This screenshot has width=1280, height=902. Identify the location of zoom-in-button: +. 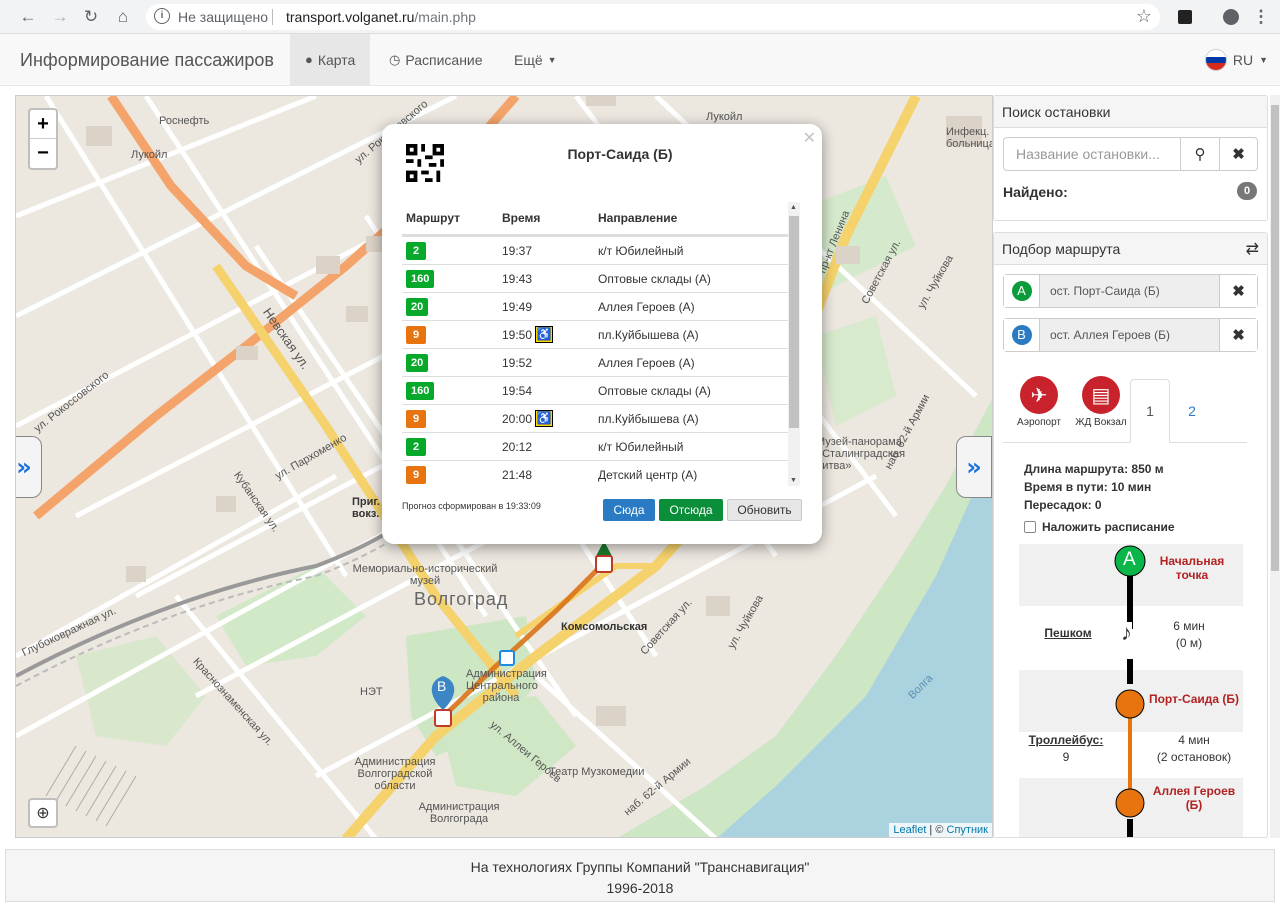
(43, 124).